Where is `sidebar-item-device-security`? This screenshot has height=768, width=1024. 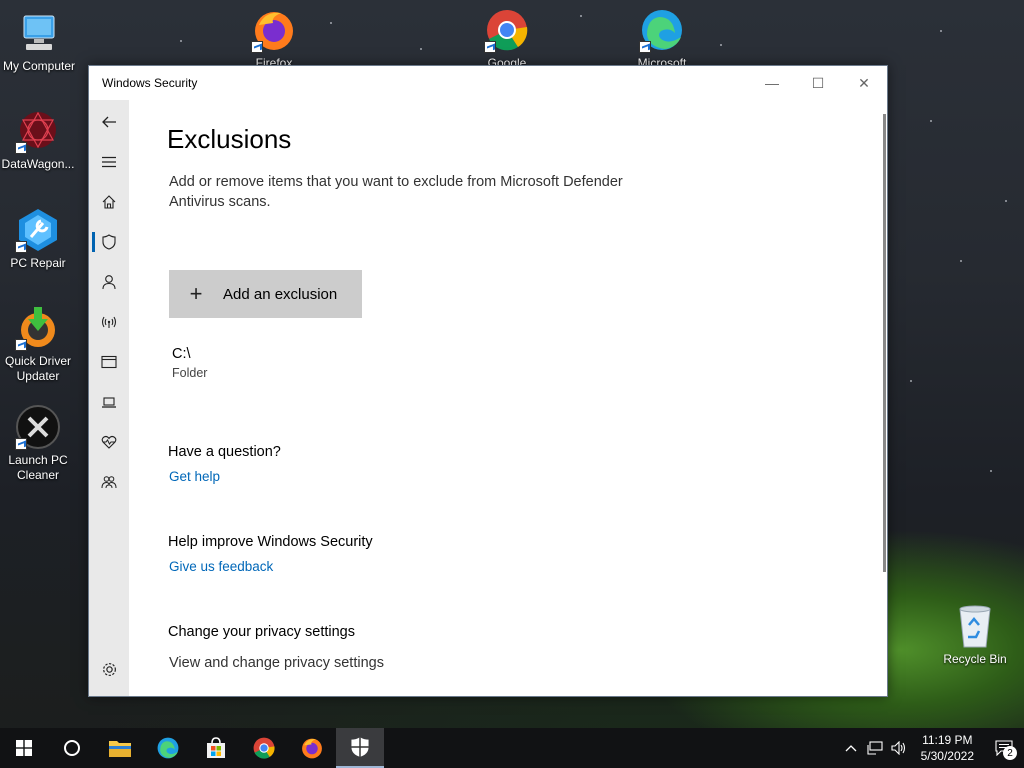 sidebar-item-device-security is located at coordinates (109, 402).